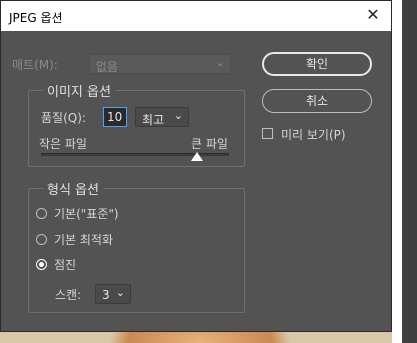 This screenshot has height=343, width=417. I want to click on matte-select: 없음 ⌄, so click(160, 64).